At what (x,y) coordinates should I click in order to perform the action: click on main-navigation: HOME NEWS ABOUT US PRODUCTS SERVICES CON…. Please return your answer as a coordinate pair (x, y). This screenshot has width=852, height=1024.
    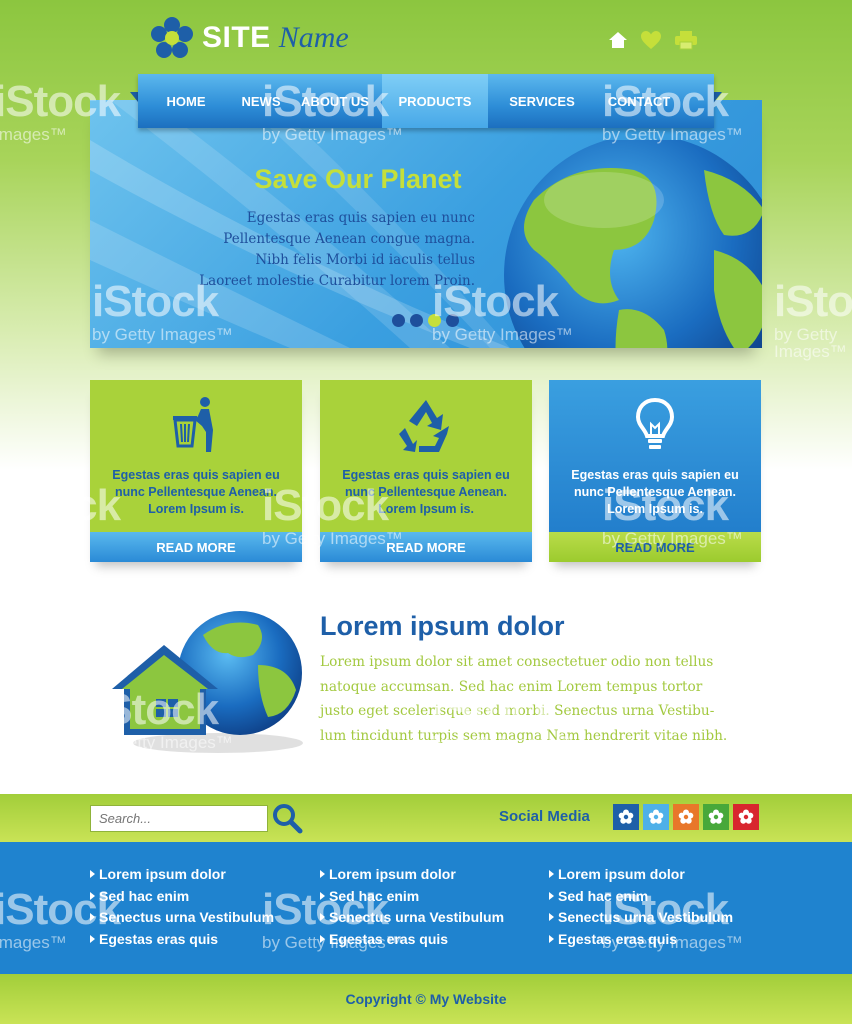
    Looking at the image, I should click on (426, 101).